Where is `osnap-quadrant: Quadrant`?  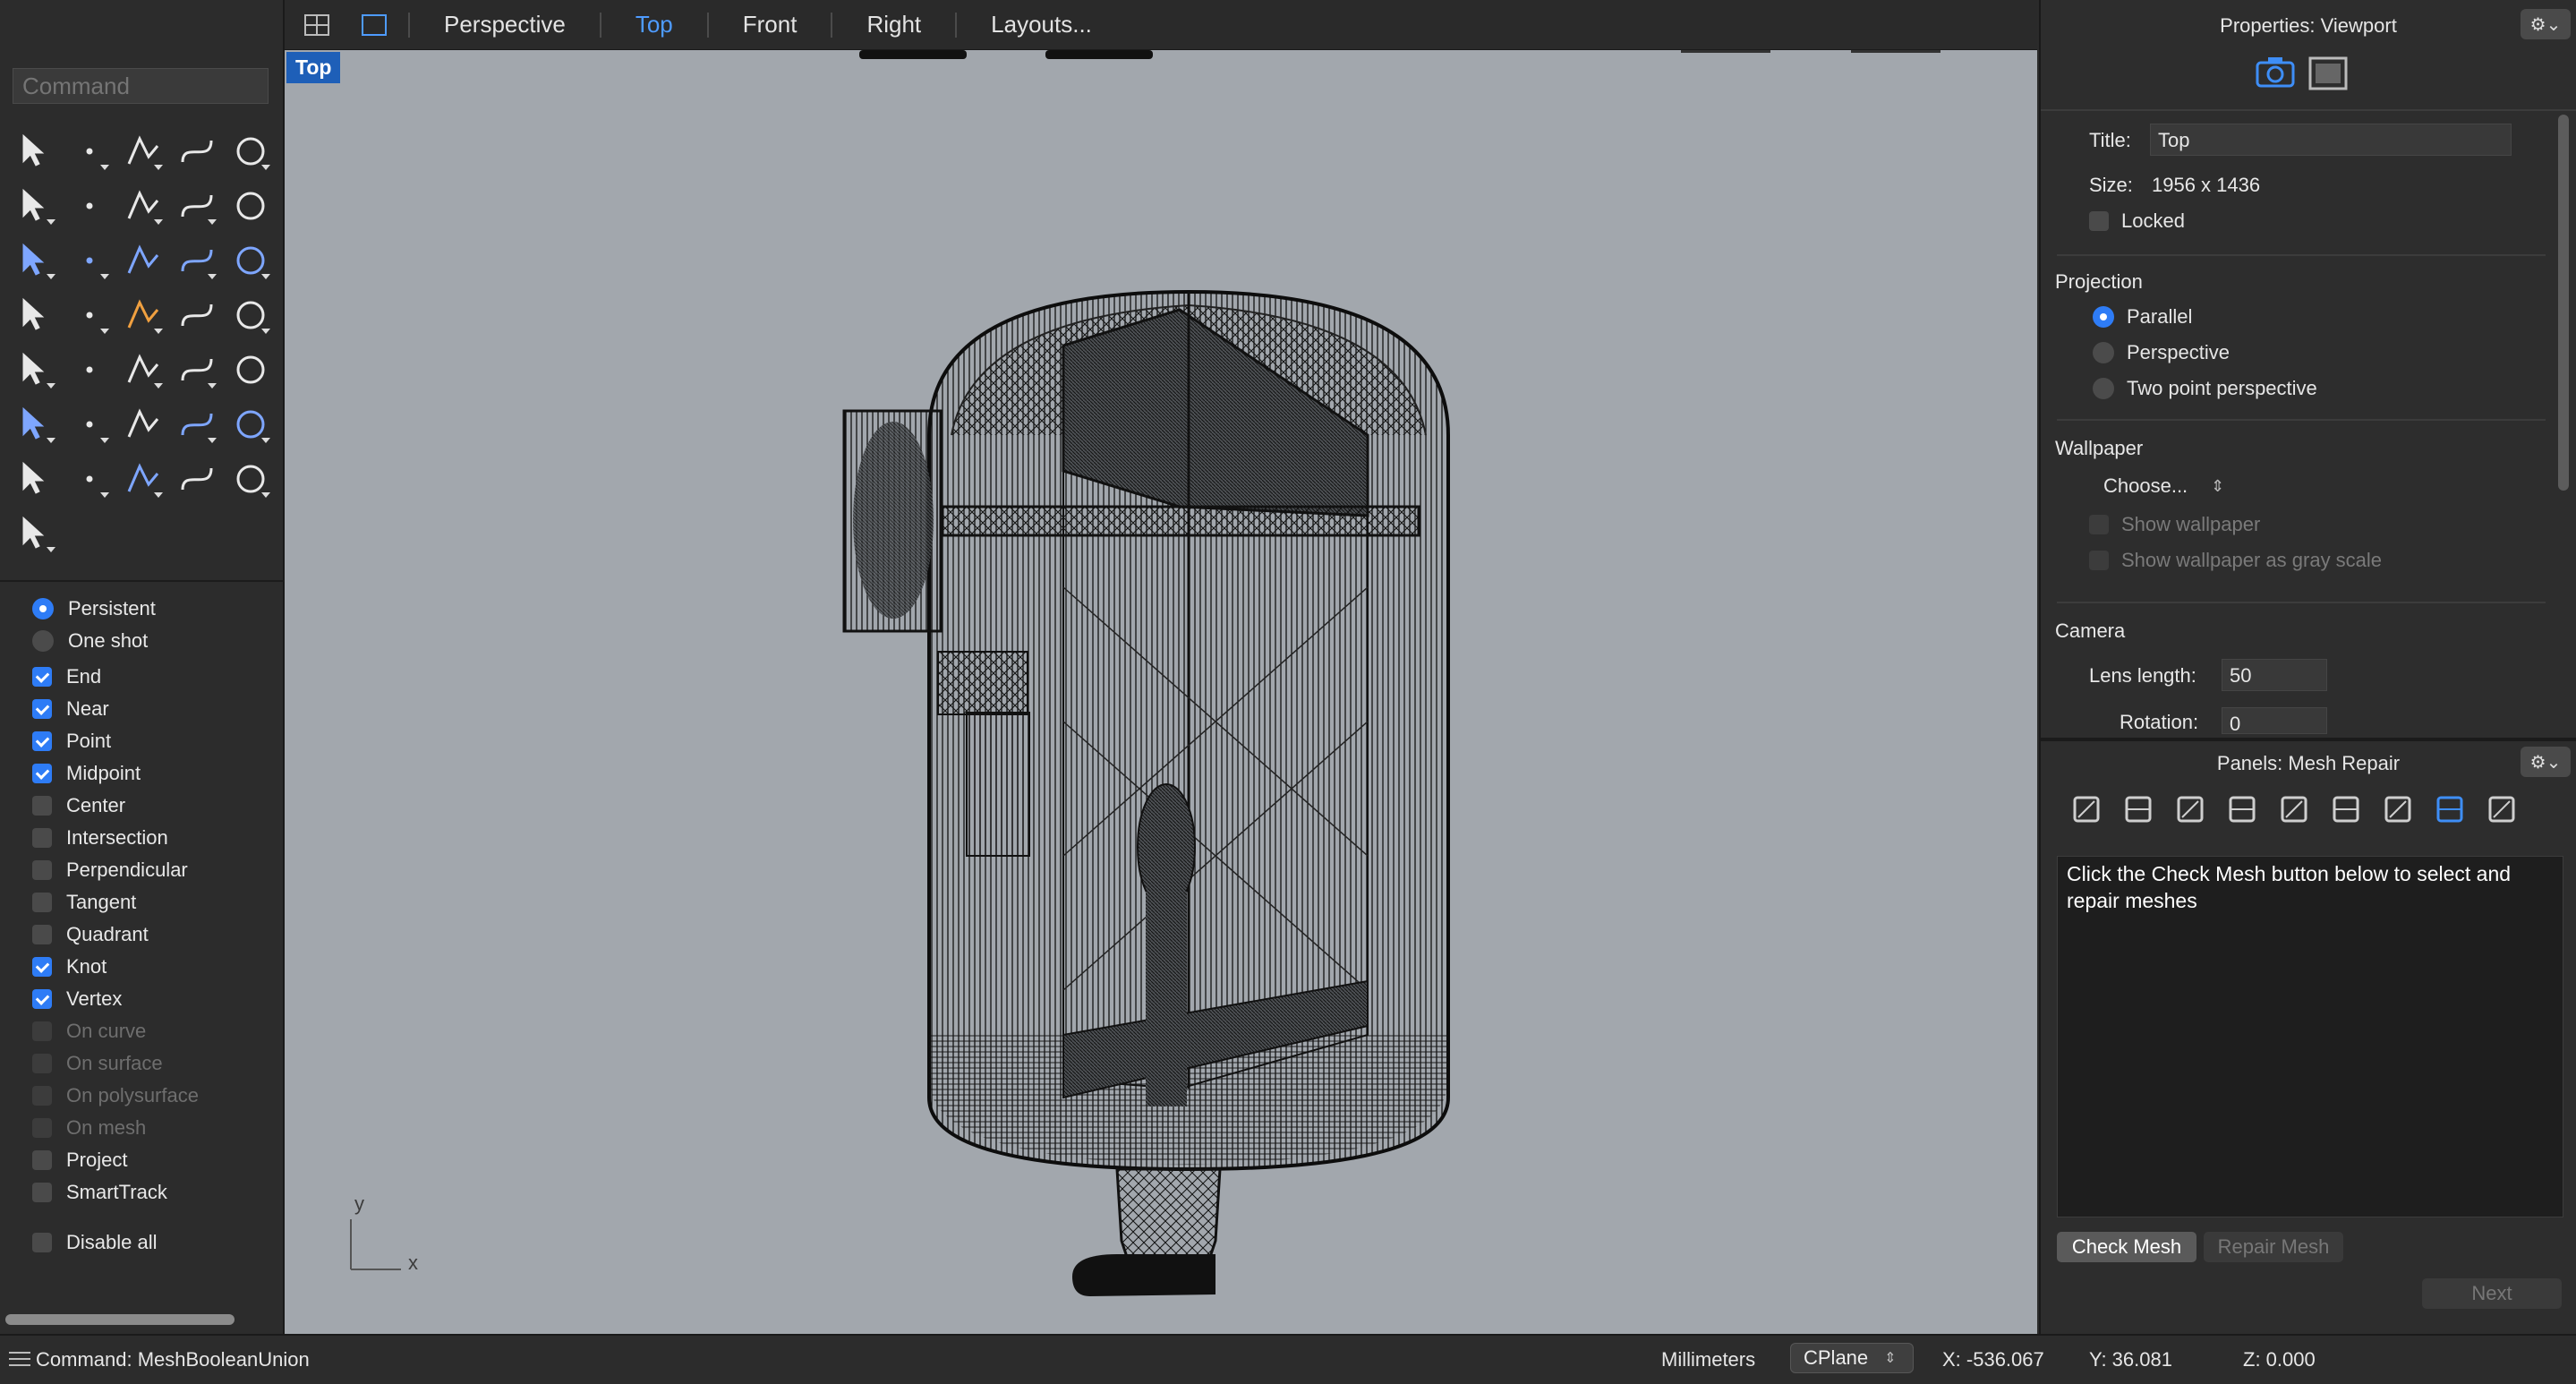
osnap-quadrant: Quadrant is located at coordinates (153, 934).